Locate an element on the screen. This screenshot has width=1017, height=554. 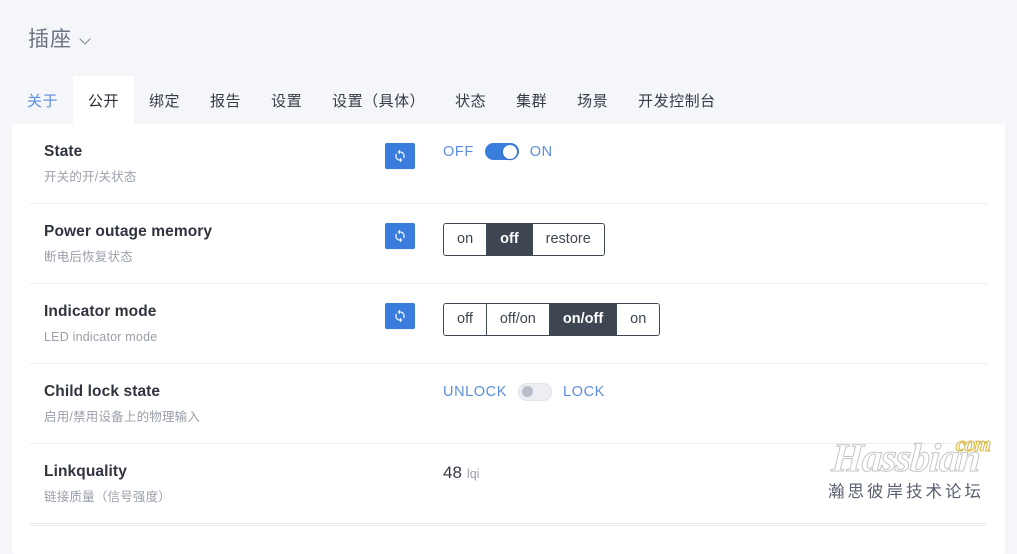
tab-state: 状态 is located at coordinates (470, 100).